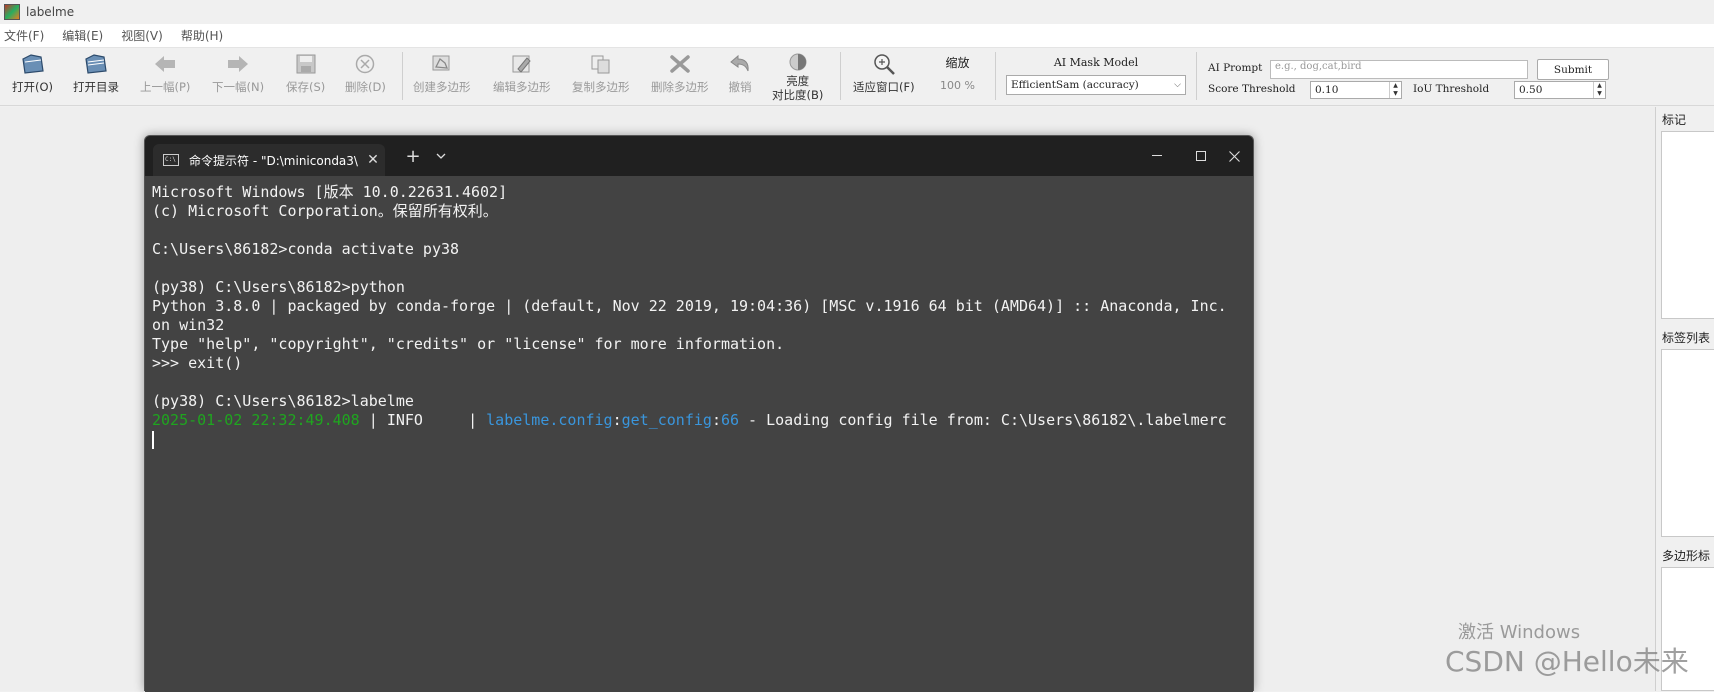 The height and width of the screenshot is (692, 1714). What do you see at coordinates (365, 64) in the screenshot?
I see `delete-circle-icon` at bounding box center [365, 64].